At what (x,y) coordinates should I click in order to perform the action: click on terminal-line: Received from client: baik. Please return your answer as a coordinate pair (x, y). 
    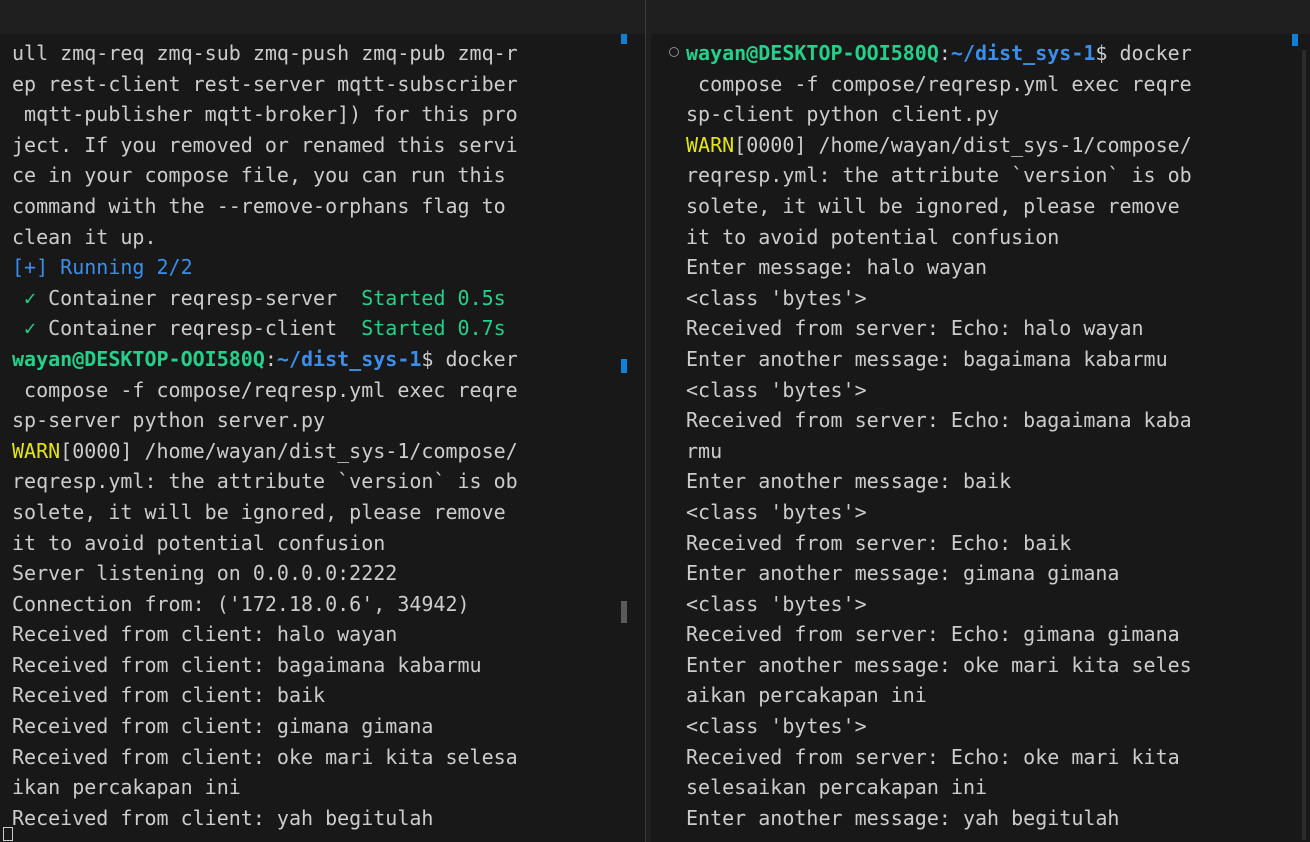
    Looking at the image, I should click on (265, 695).